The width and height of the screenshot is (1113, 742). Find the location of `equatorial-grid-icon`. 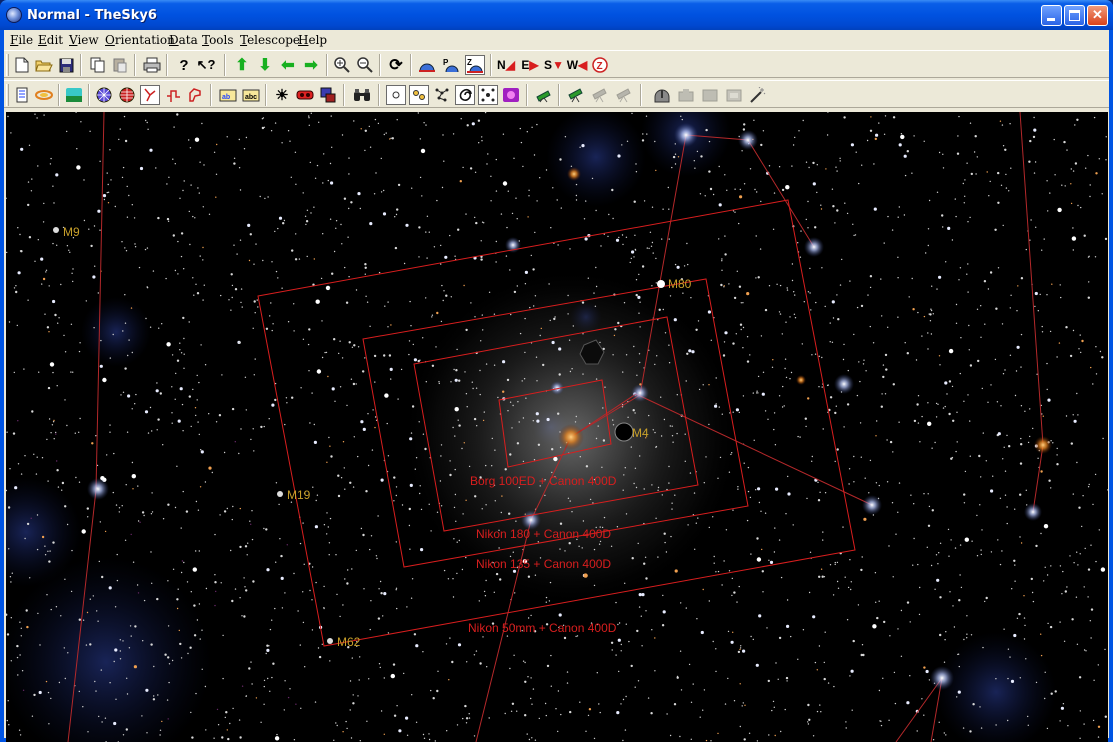

equatorial-grid-icon is located at coordinates (104, 95).